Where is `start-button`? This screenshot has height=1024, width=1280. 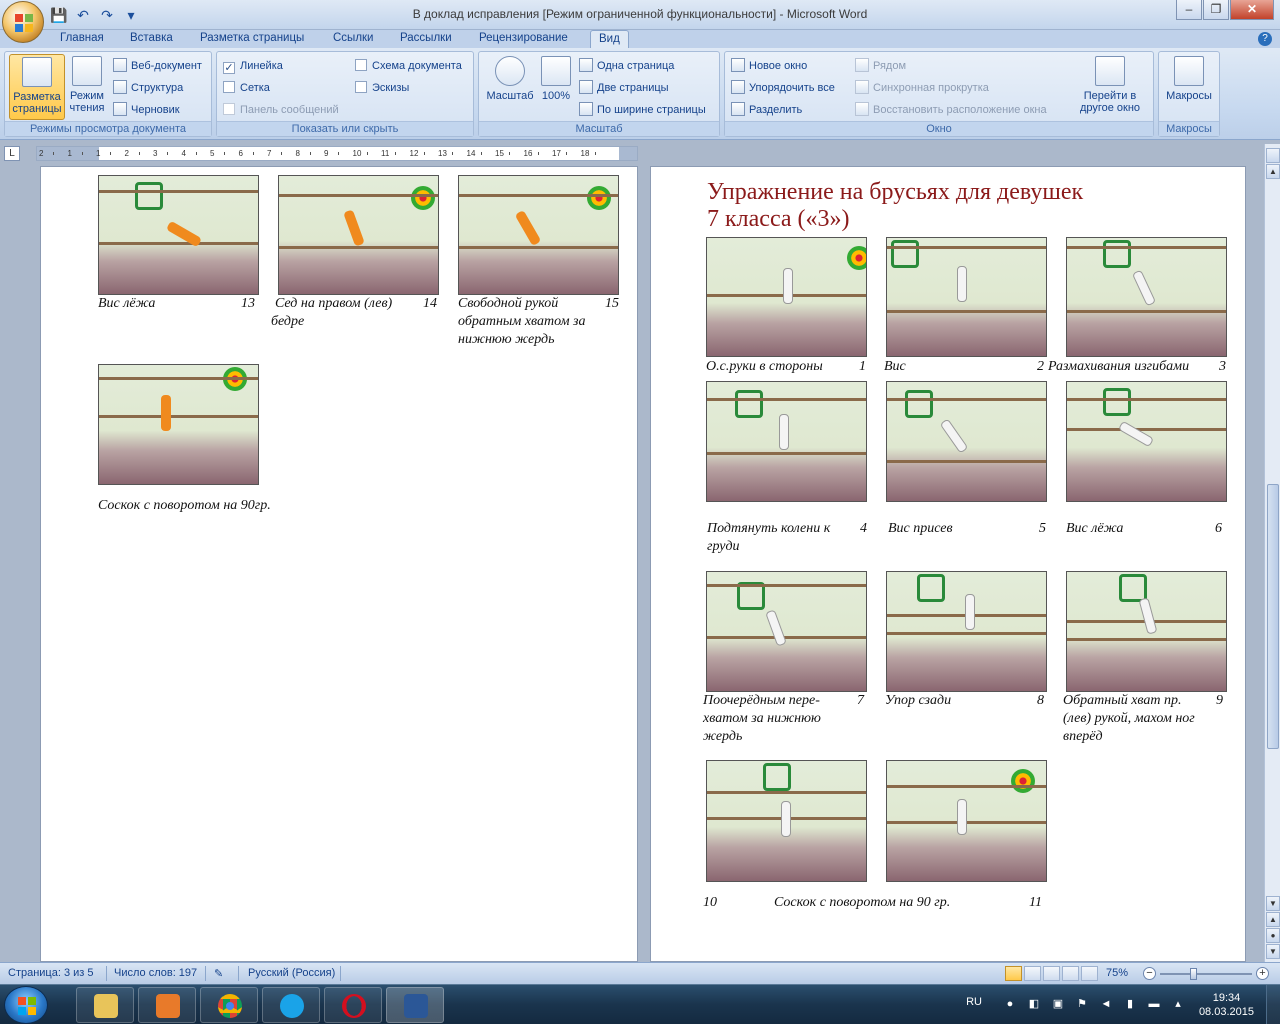
start-button is located at coordinates (26, 1005).